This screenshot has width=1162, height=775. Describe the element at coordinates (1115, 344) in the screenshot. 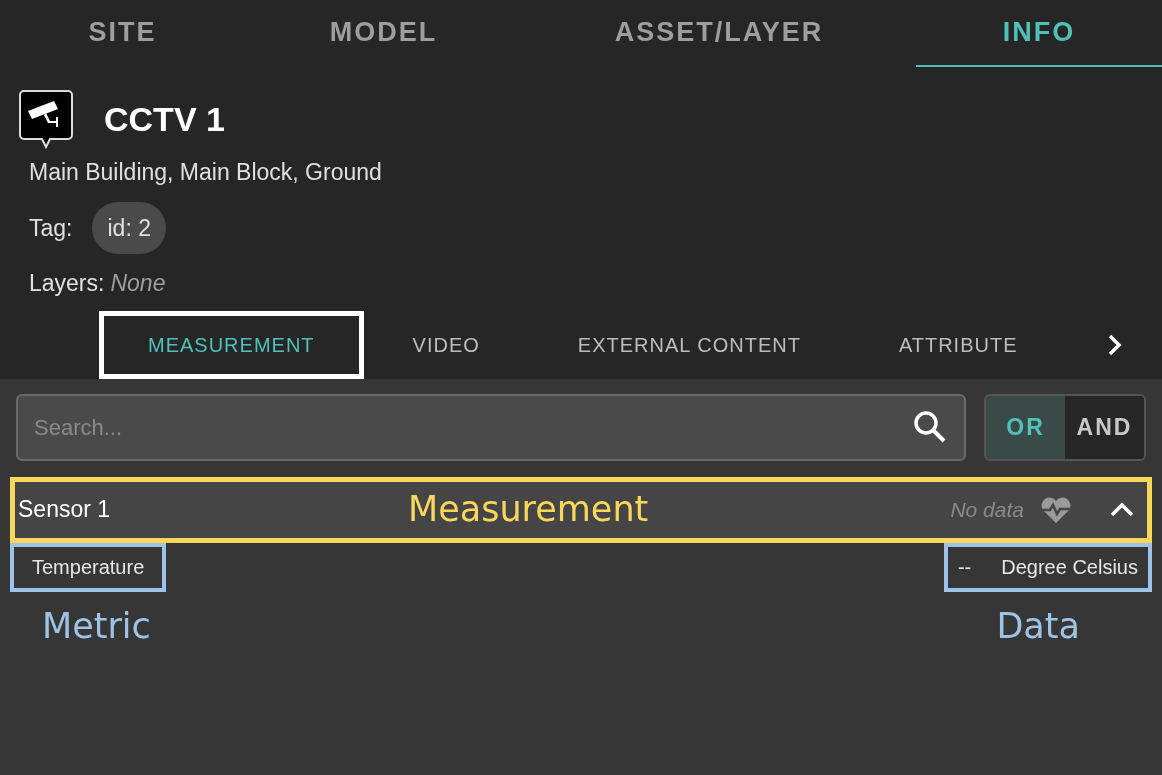

I see `chevron-right-icon` at that location.